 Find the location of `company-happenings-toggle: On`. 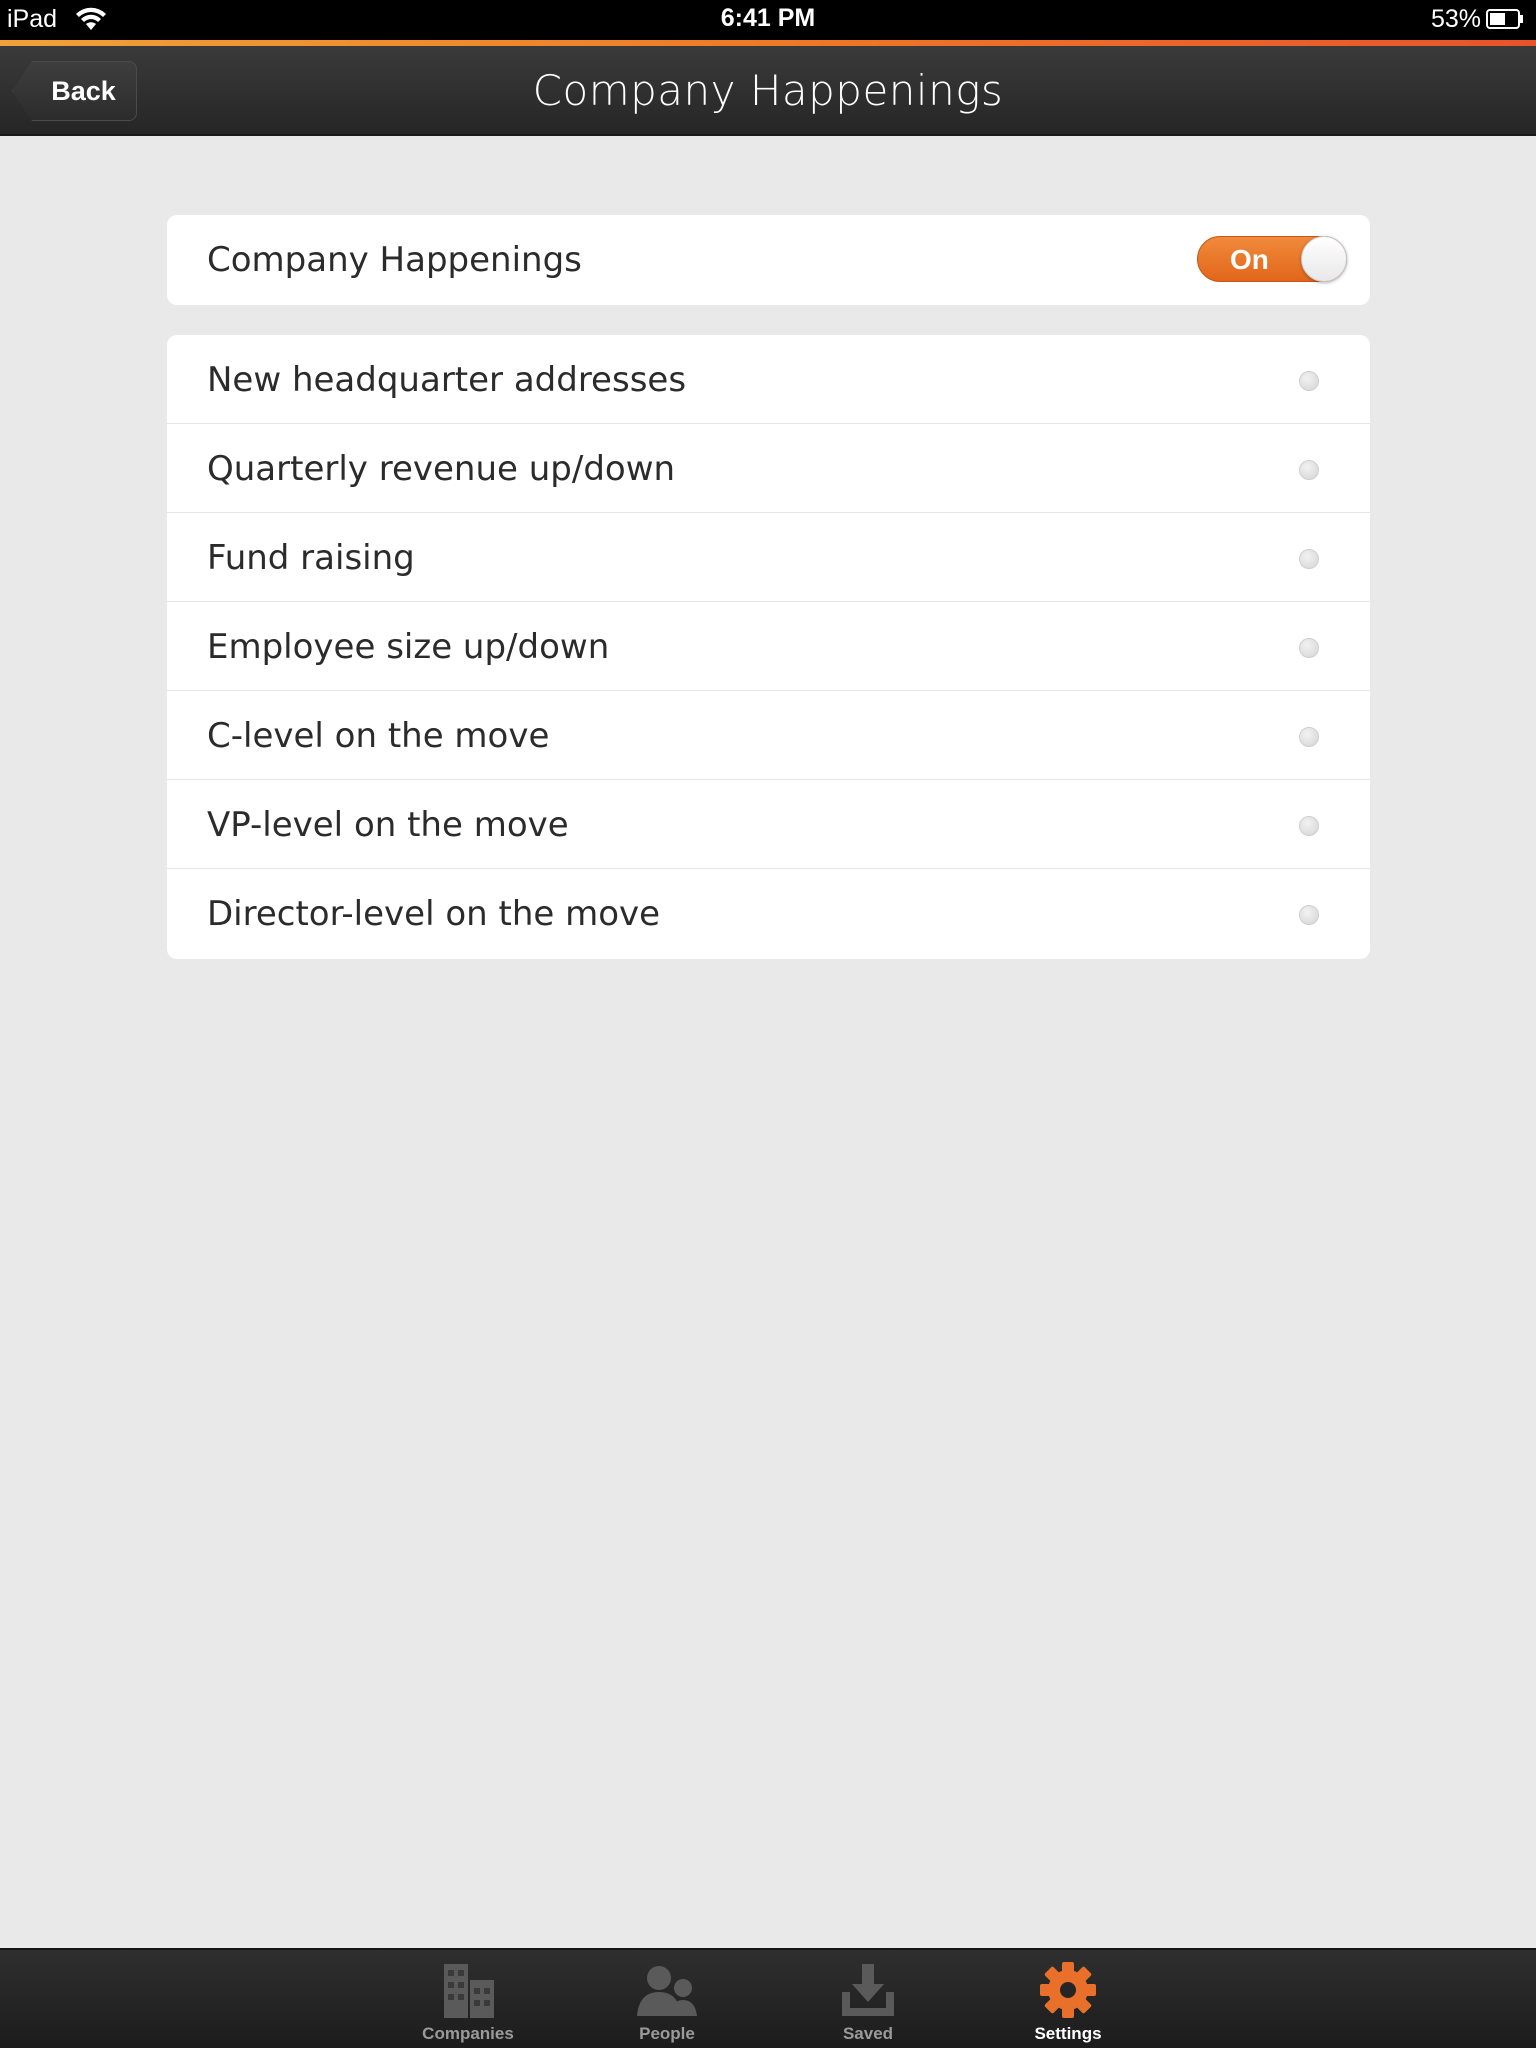

company-happenings-toggle: On is located at coordinates (1272, 259).